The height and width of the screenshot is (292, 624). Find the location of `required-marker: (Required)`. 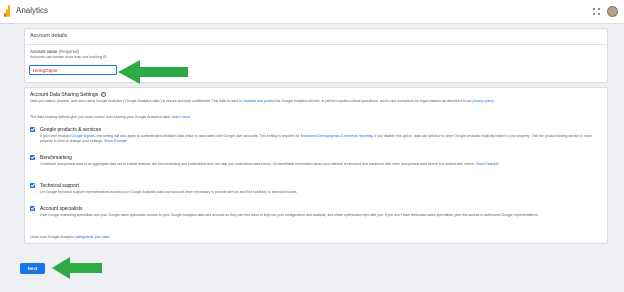

required-marker: (Required) is located at coordinates (68, 51).